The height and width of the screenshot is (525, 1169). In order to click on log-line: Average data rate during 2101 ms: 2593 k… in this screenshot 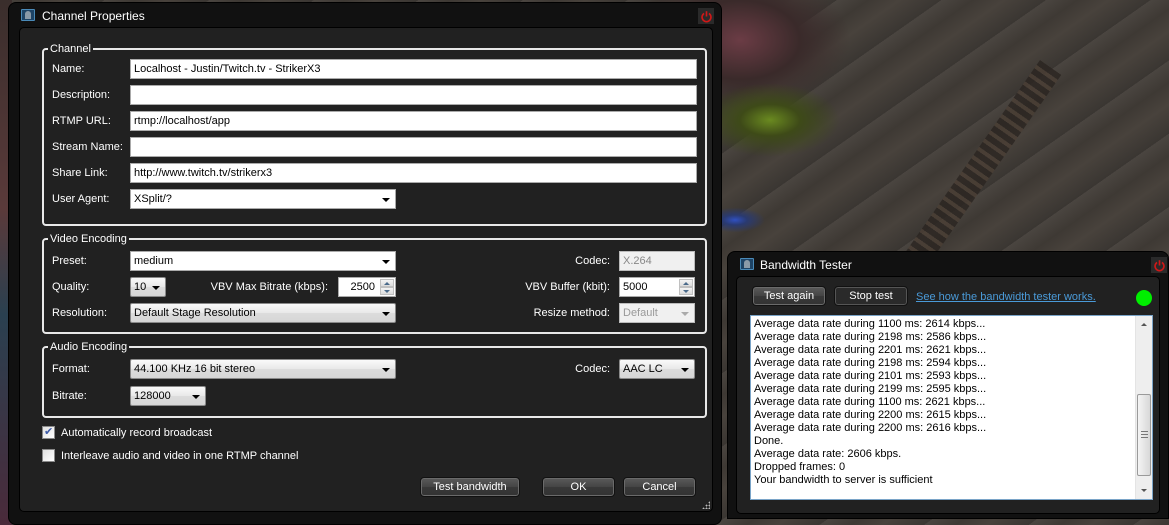, I will do `click(870, 376)`.